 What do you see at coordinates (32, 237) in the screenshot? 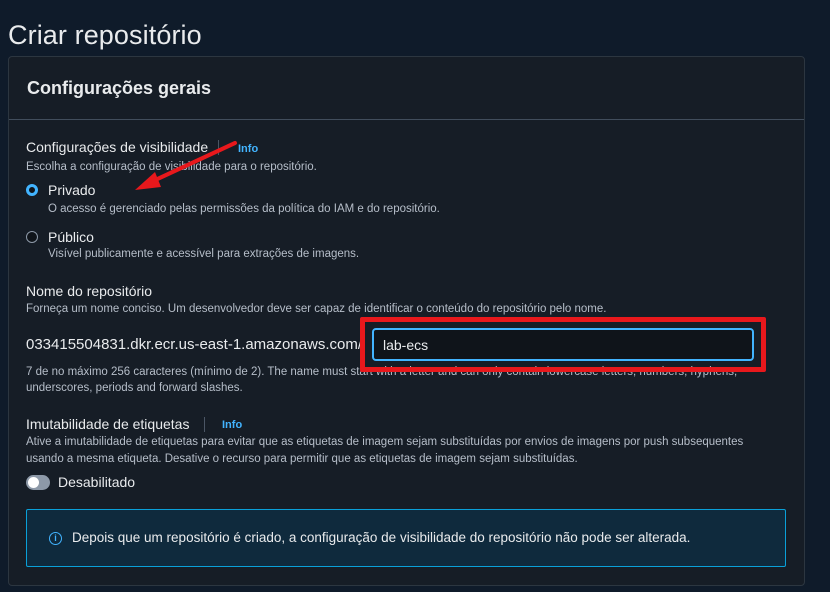
I see `radio-public` at bounding box center [32, 237].